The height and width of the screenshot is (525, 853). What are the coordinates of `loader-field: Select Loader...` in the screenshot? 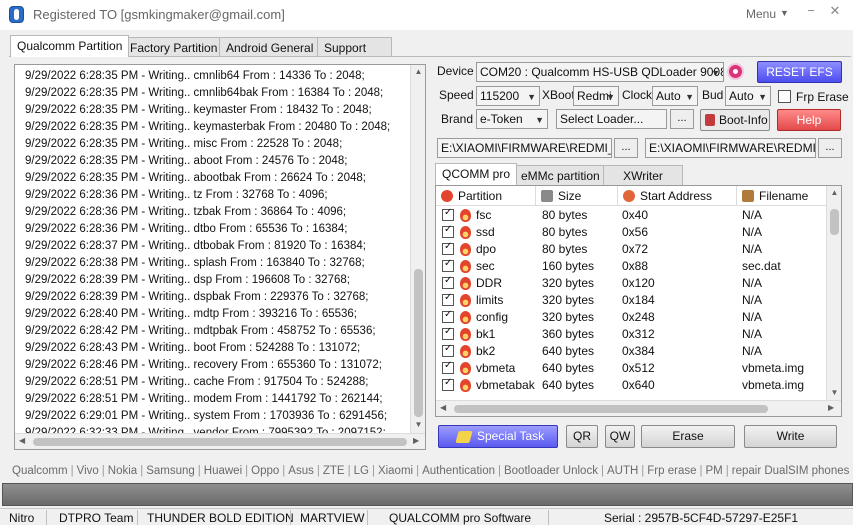 It's located at (611, 119).